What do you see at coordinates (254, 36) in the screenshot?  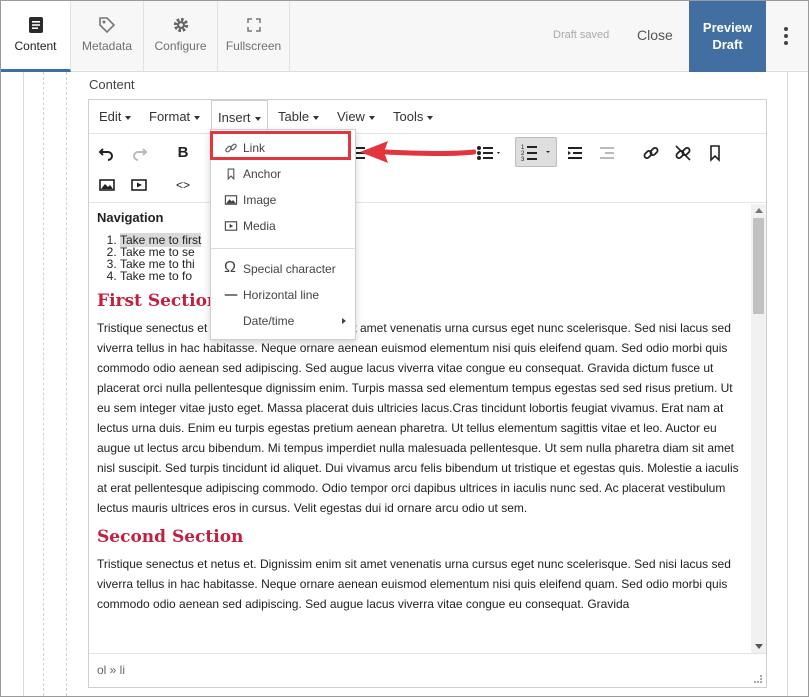 I see `tab-fullscreen: Fullscreen` at bounding box center [254, 36].